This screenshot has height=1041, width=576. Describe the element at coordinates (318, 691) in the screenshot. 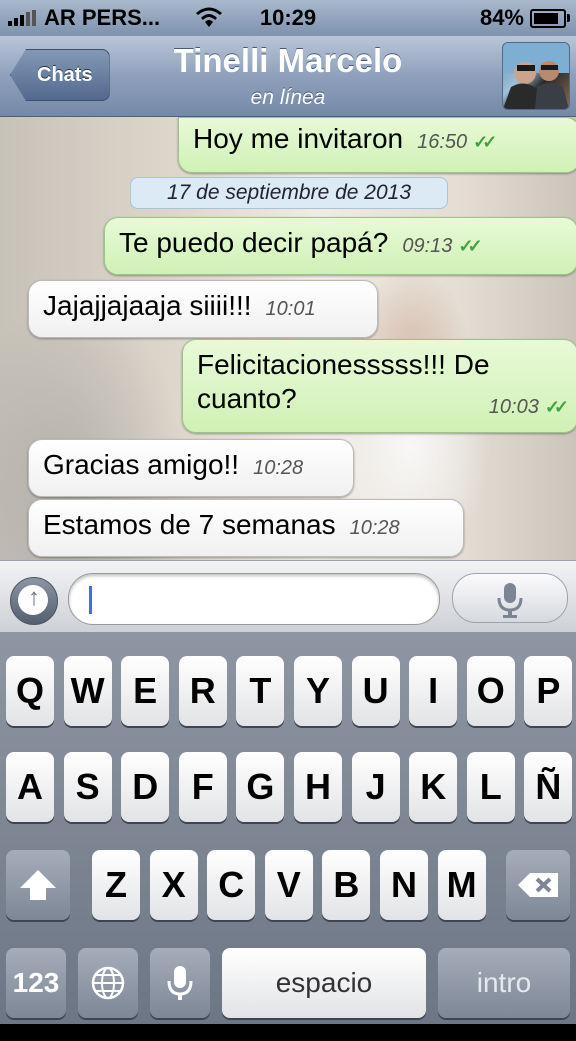

I see `key-y: Y` at that location.